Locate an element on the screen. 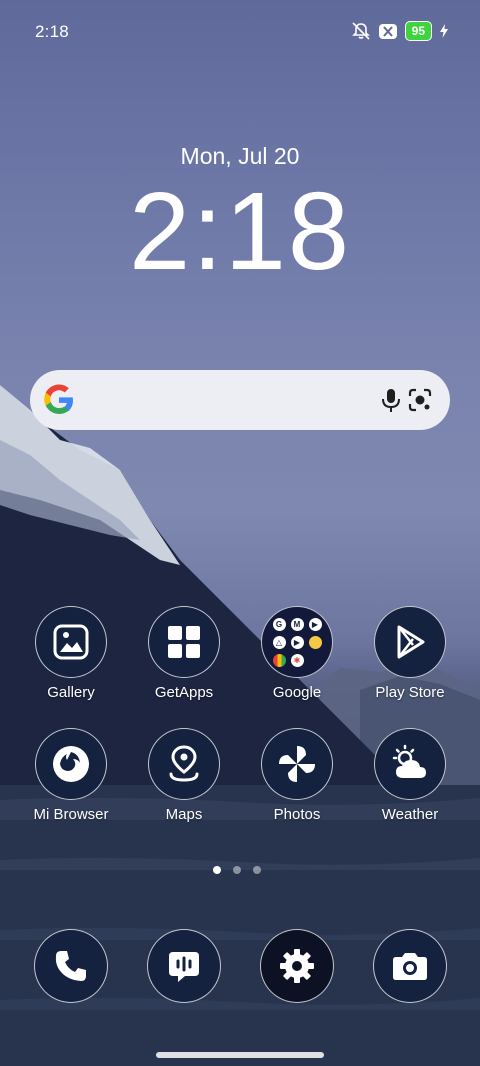  messages-icon is located at coordinates (184, 967).